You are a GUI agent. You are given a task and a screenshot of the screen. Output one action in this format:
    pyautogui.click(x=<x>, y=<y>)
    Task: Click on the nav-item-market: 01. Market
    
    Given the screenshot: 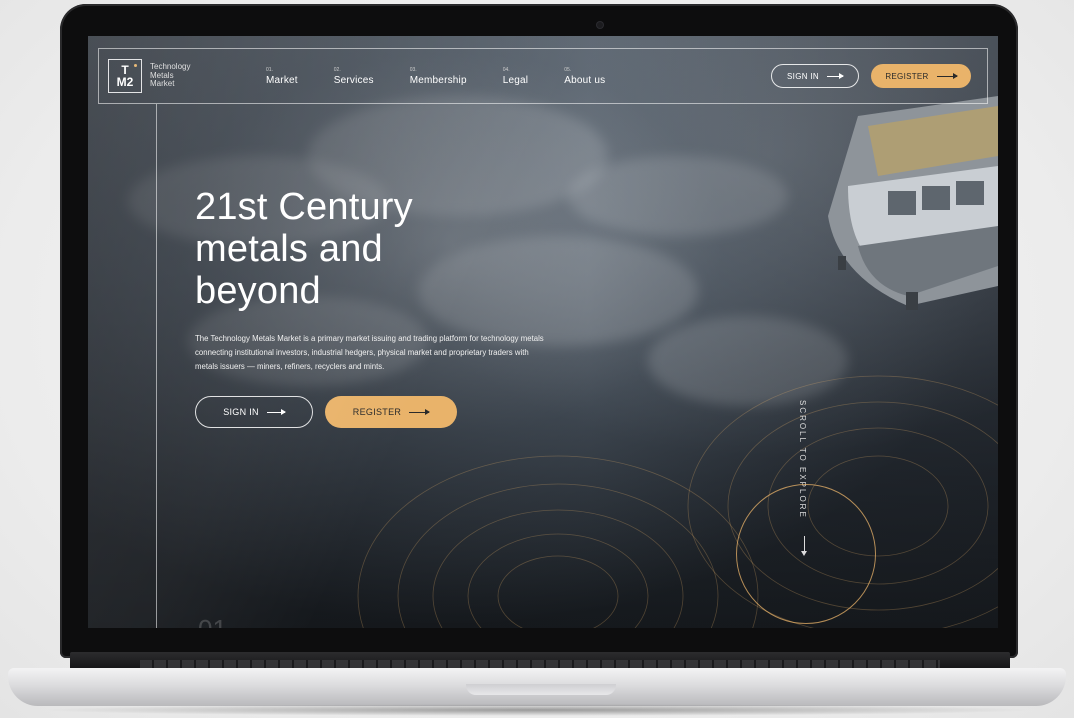 What is the action you would take?
    pyautogui.click(x=282, y=76)
    